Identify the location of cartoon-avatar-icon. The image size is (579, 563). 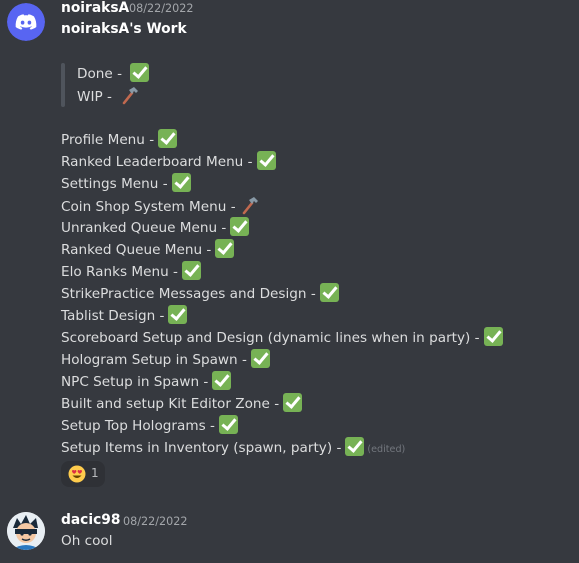
(26, 531).